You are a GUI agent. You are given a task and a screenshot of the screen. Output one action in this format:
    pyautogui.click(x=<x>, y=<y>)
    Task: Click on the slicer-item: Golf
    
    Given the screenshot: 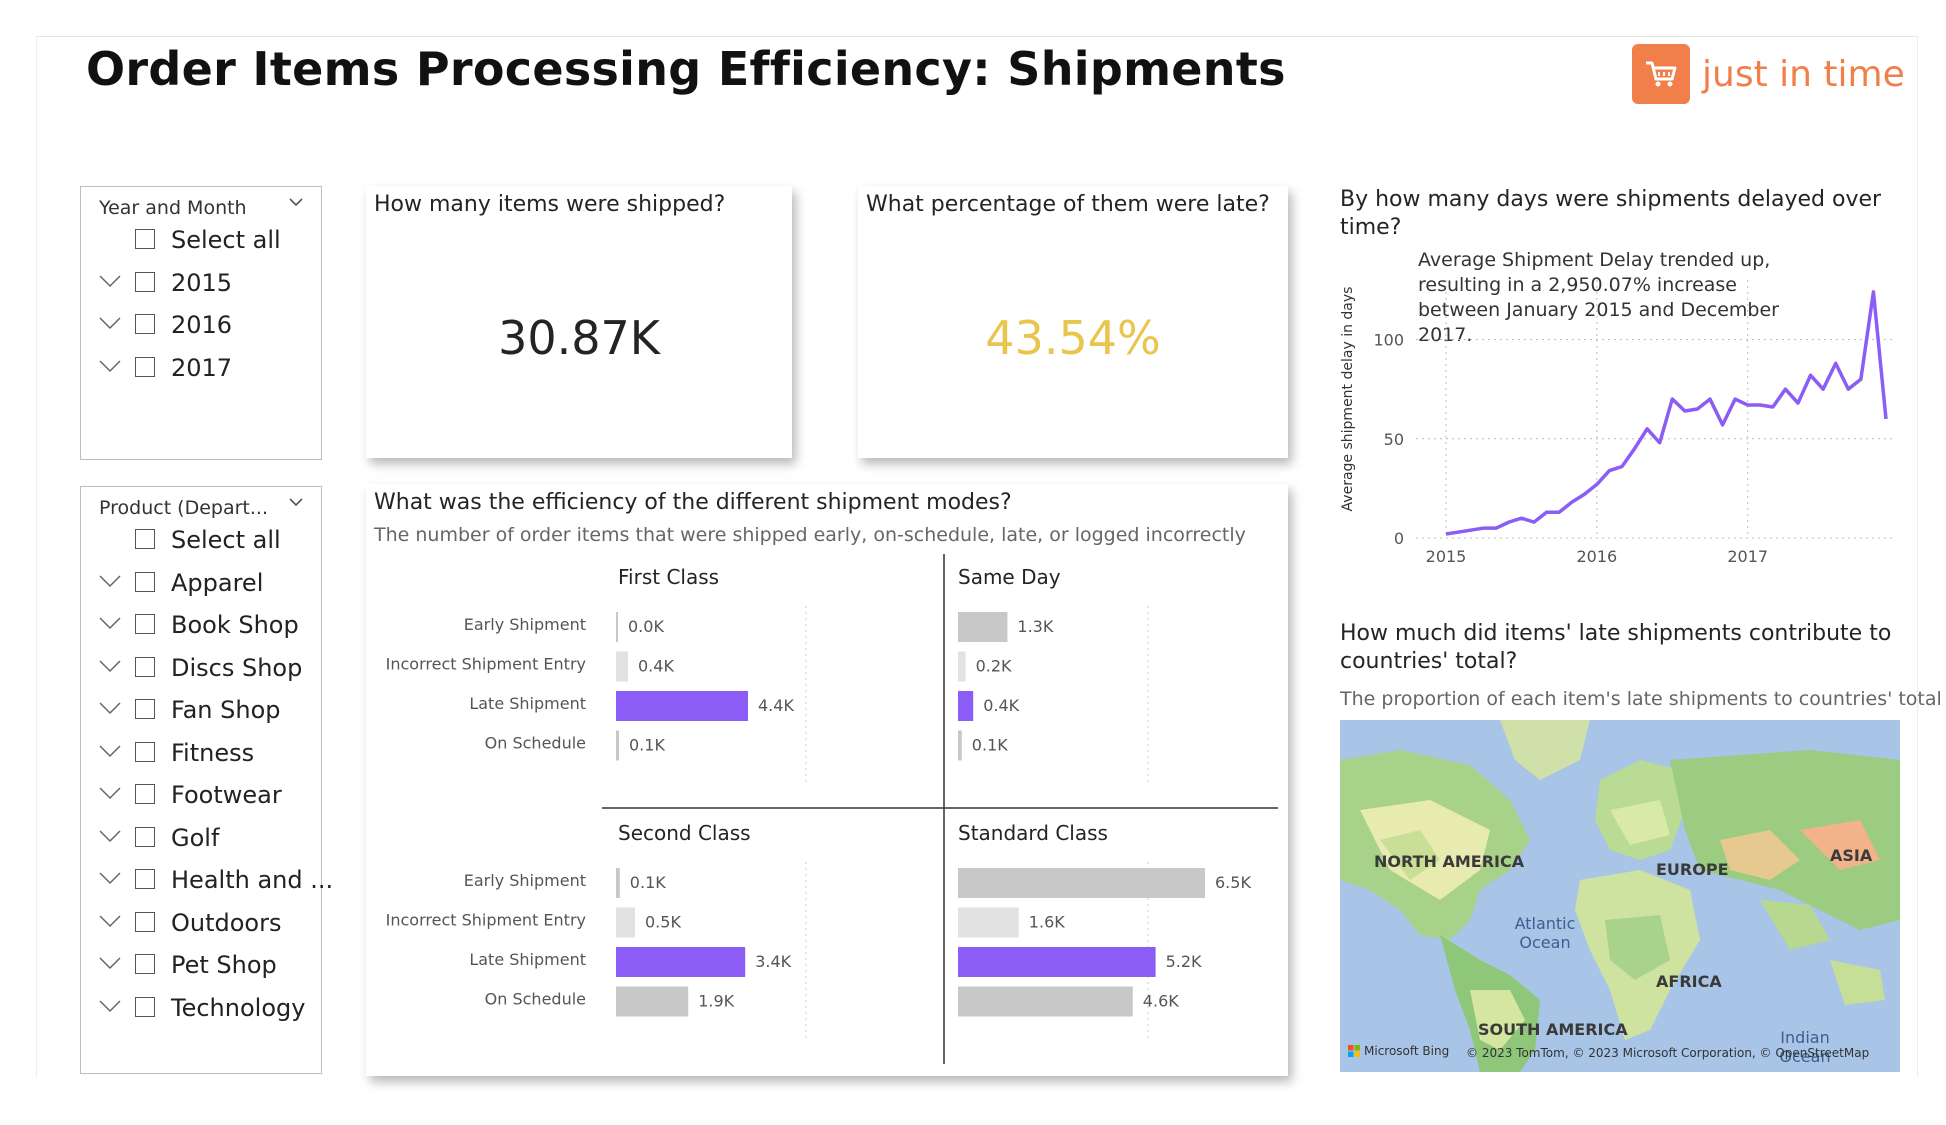 What is the action you would take?
    pyautogui.click(x=201, y=842)
    